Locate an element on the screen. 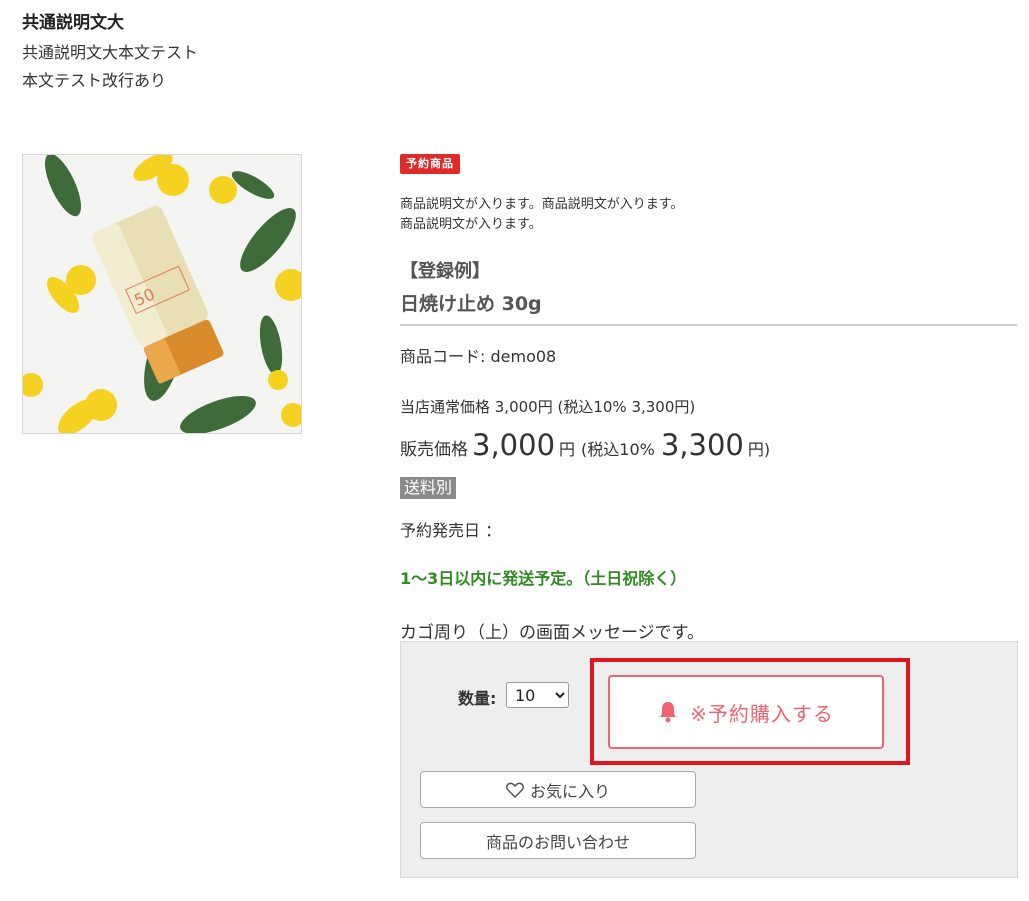  shipping-schedule-note: 1〜3日以内に発送予定。（土日祝除く） is located at coordinates (543, 578).